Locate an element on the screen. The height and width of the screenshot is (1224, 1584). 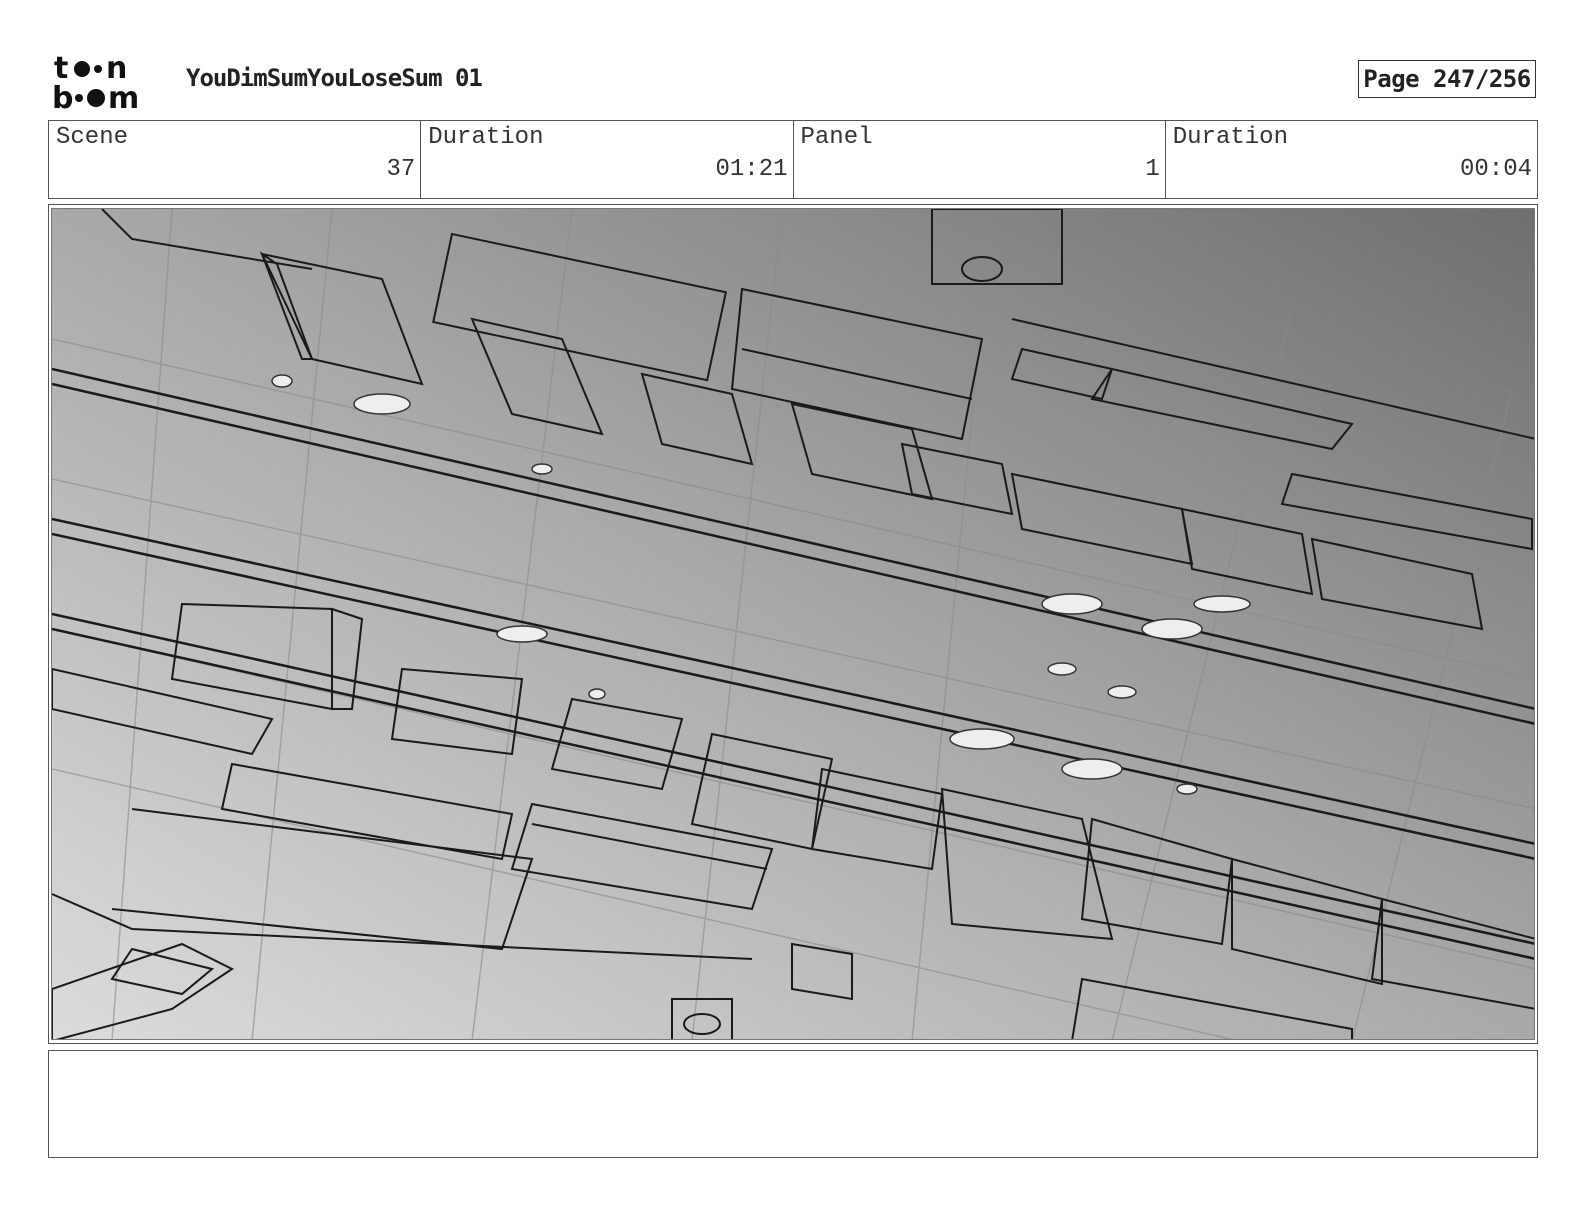
toonboom-logo: t n b m is located at coordinates (107, 83).